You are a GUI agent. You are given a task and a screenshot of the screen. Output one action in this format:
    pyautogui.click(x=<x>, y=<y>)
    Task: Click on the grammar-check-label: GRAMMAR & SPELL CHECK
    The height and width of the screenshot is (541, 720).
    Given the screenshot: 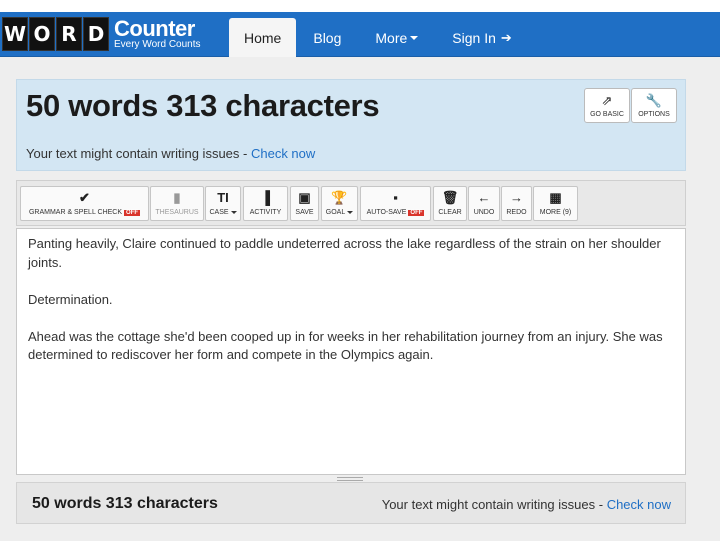 What is the action you would take?
    pyautogui.click(x=75, y=212)
    